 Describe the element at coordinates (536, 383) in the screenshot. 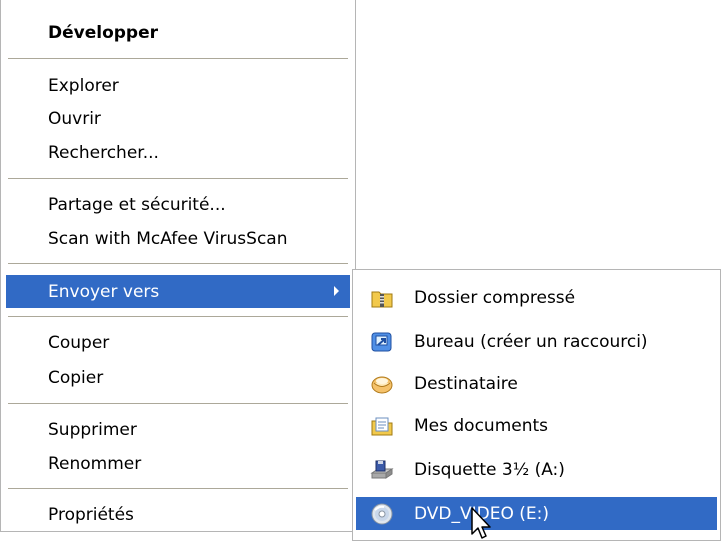

I see `submenu-item-destinataire: Destinataire` at that location.